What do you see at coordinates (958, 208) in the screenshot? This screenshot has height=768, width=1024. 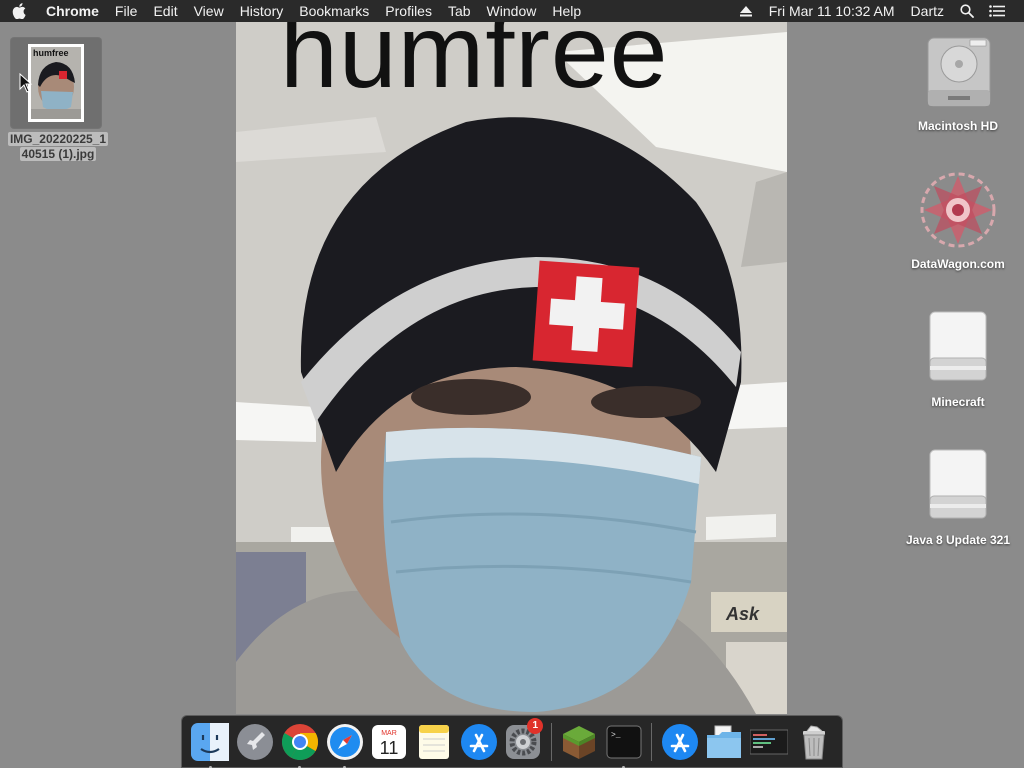 I see `datawagon-logo-icon` at bounding box center [958, 208].